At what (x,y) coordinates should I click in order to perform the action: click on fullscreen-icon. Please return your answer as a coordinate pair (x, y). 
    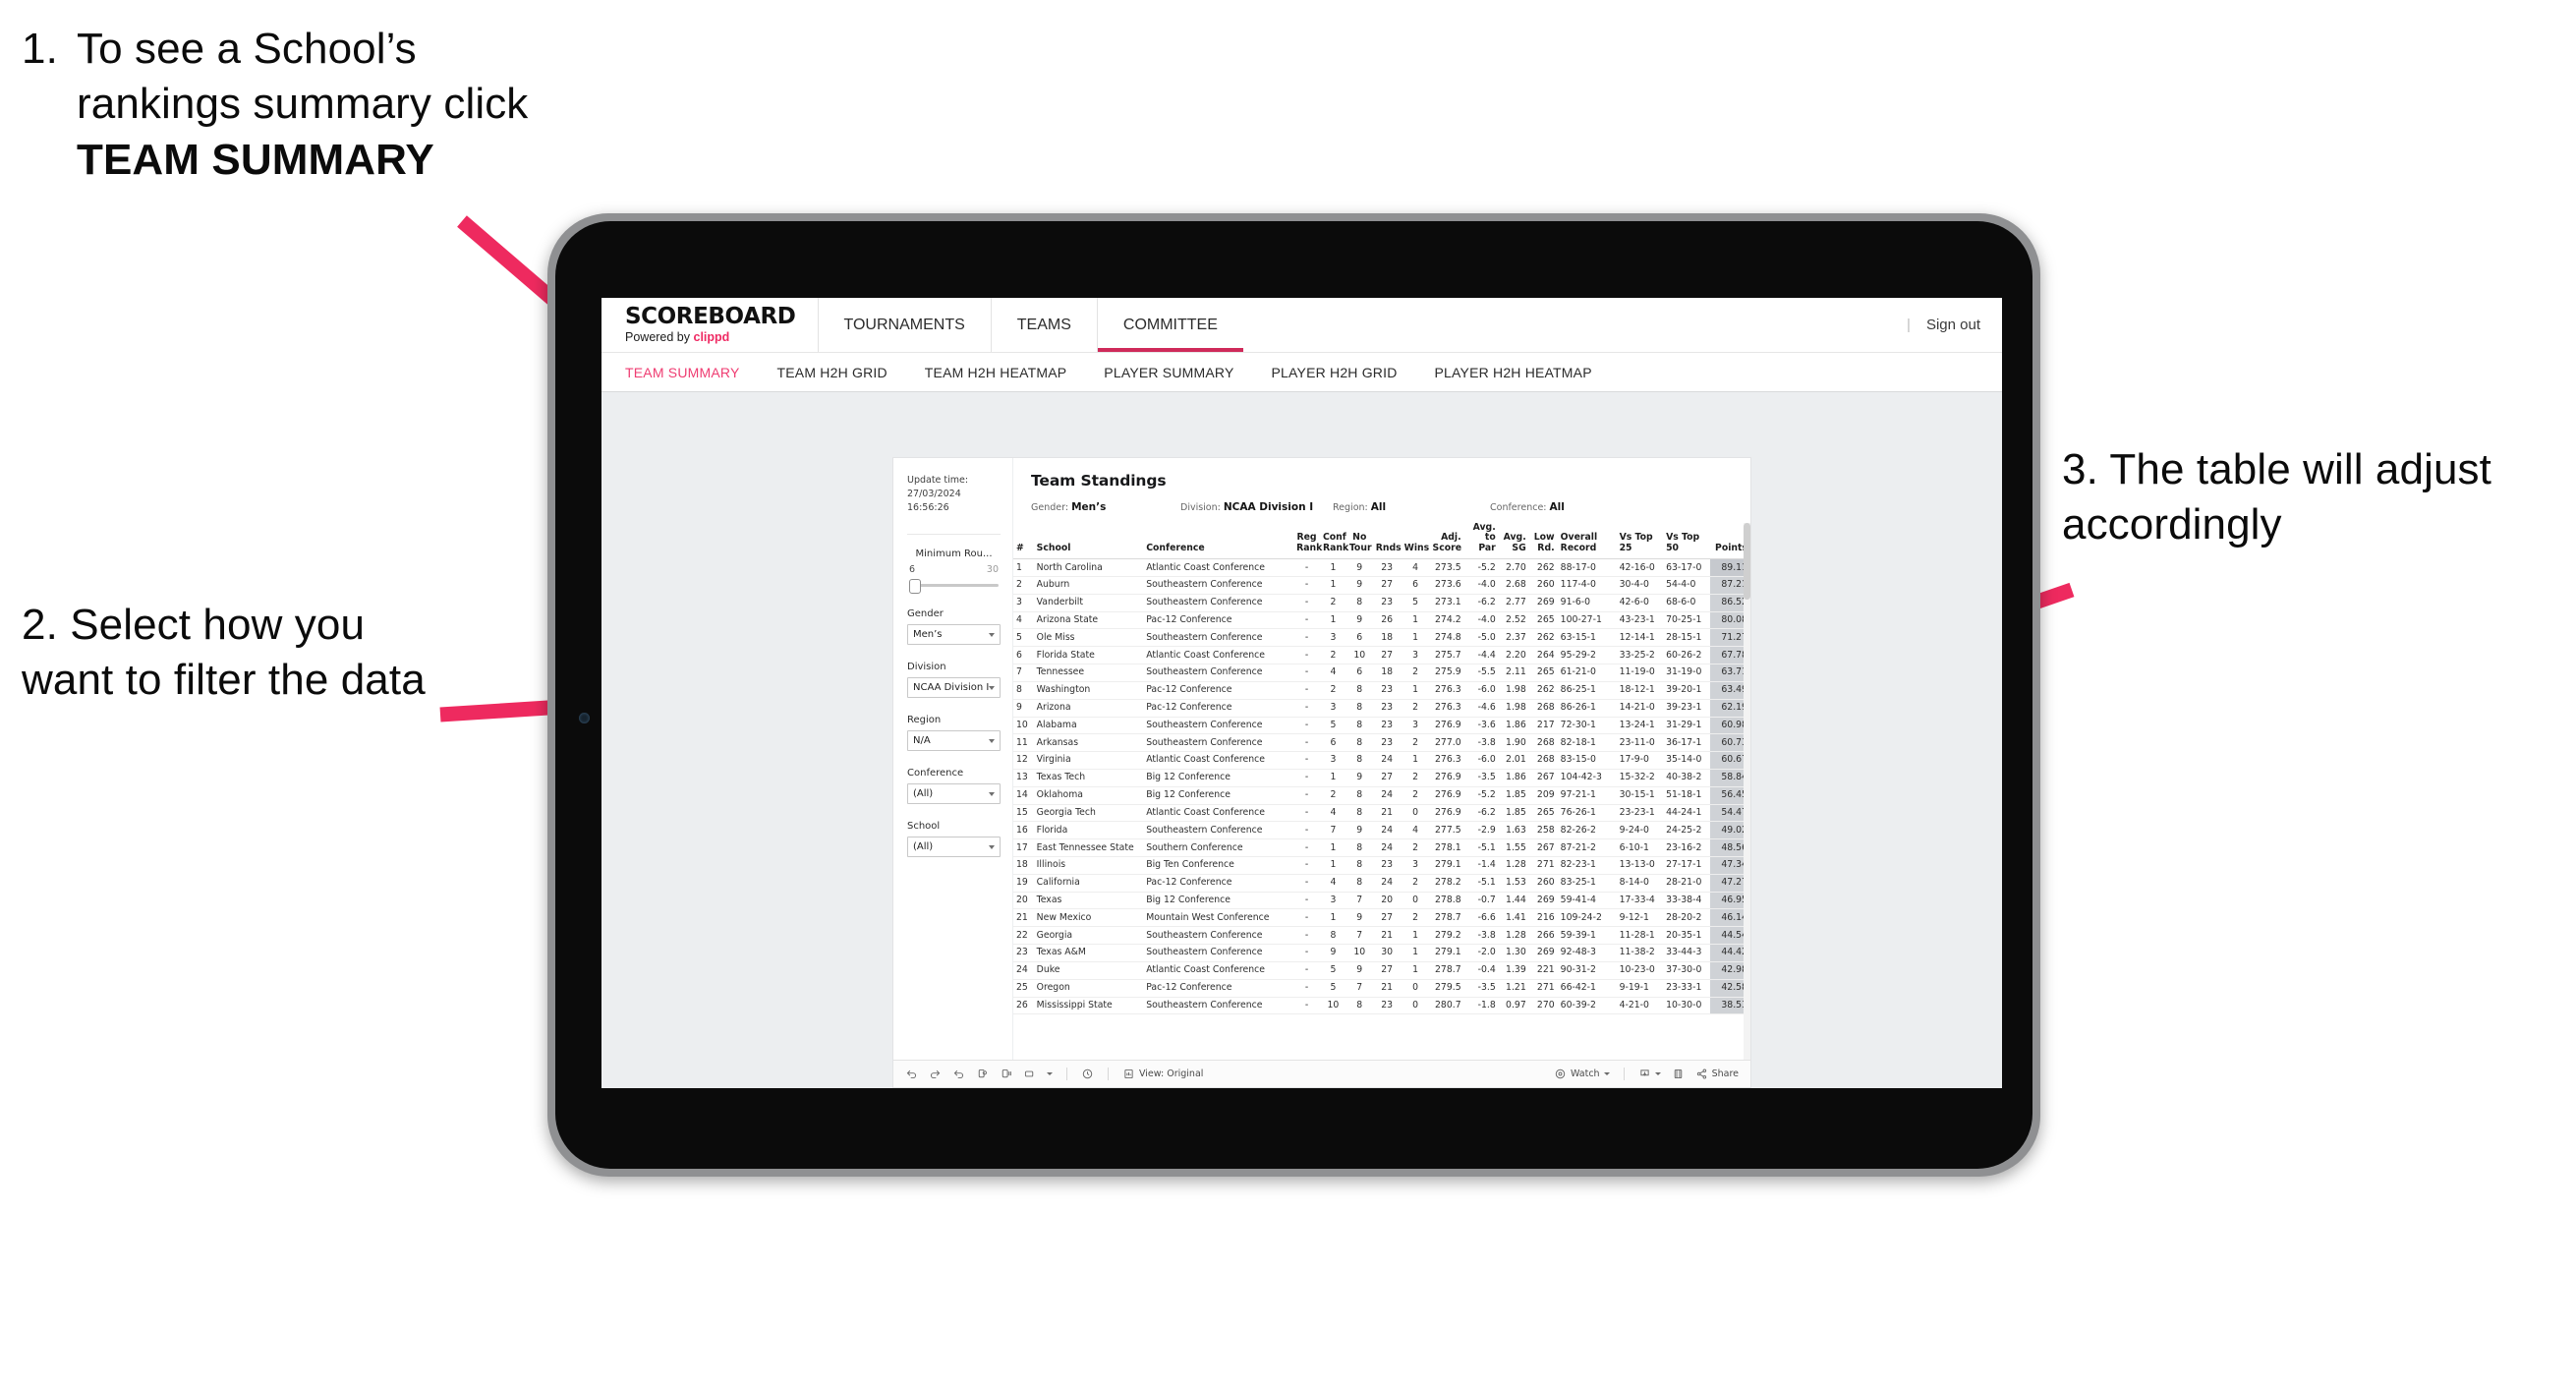
    Looking at the image, I should click on (1679, 1074).